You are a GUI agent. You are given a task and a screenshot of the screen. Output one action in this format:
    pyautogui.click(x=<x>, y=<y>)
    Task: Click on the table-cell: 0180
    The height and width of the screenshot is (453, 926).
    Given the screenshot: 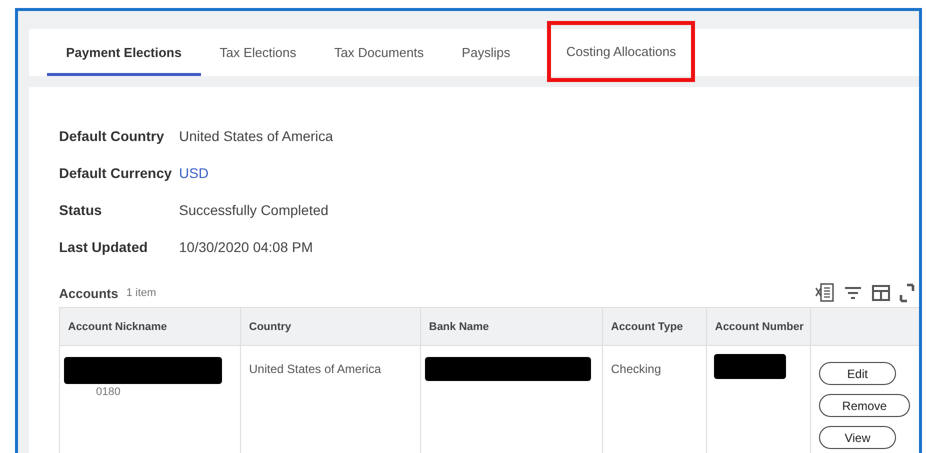 What is the action you would take?
    pyautogui.click(x=108, y=392)
    